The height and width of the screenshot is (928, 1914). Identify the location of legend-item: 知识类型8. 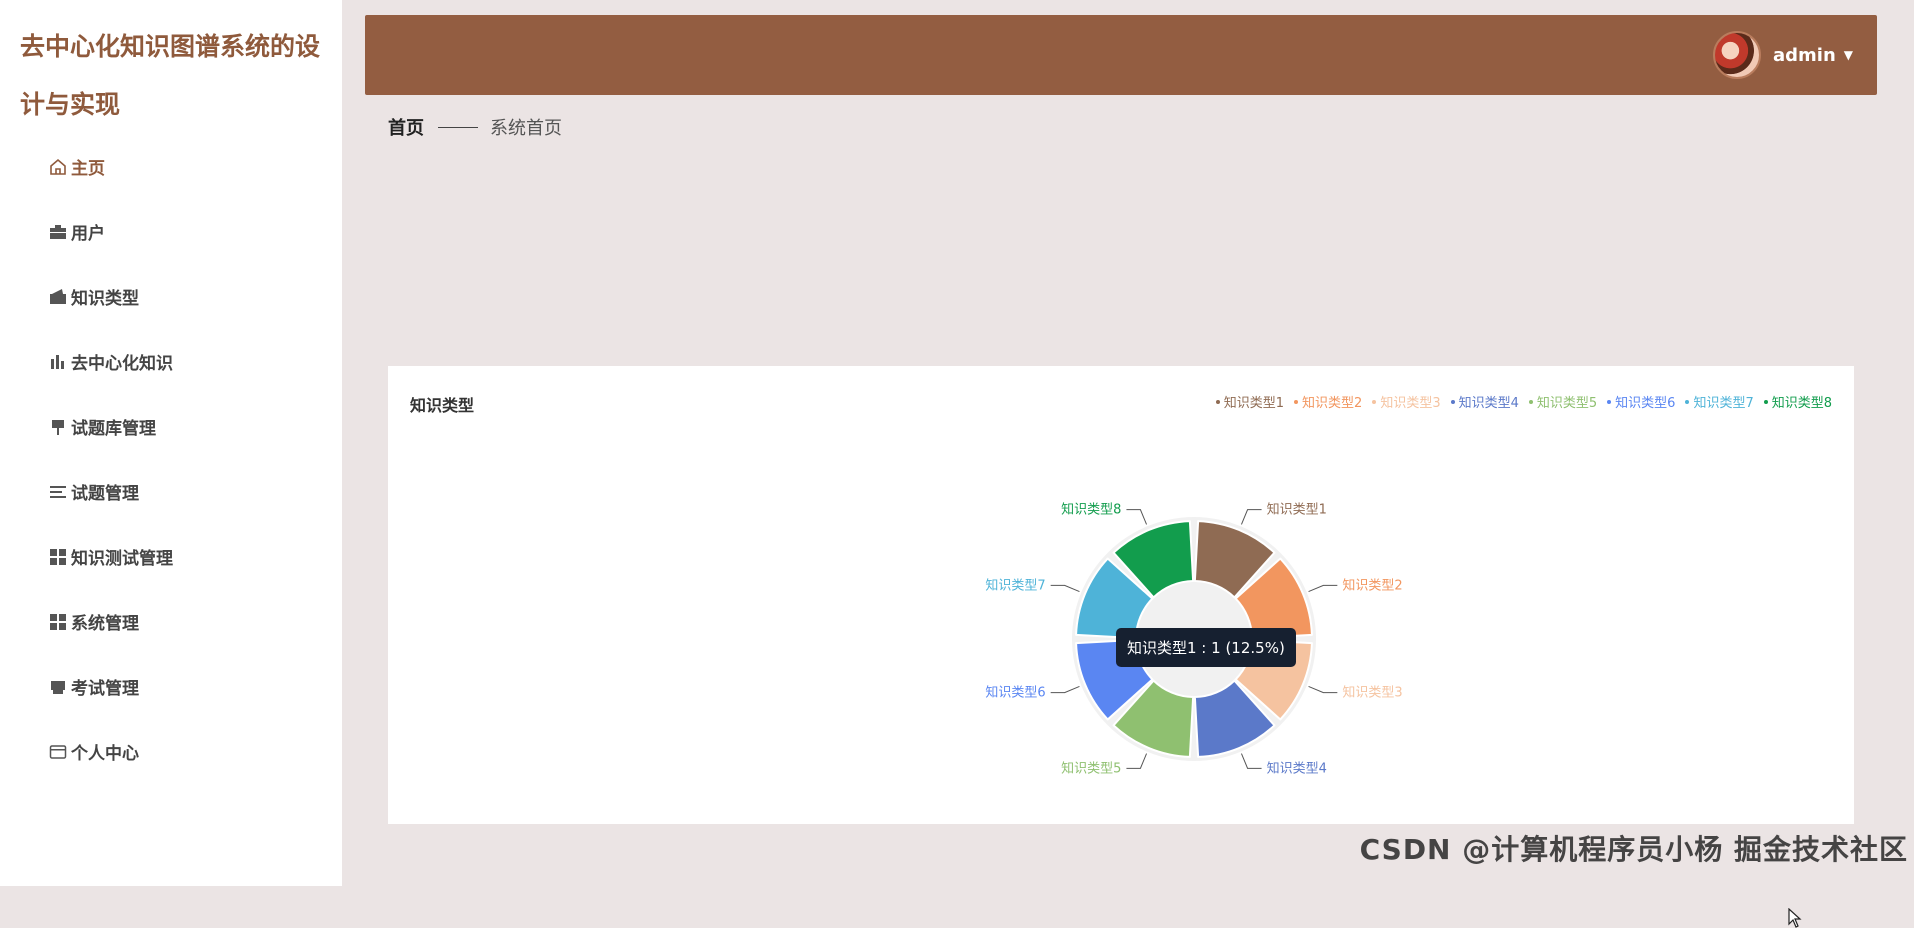
(1798, 401).